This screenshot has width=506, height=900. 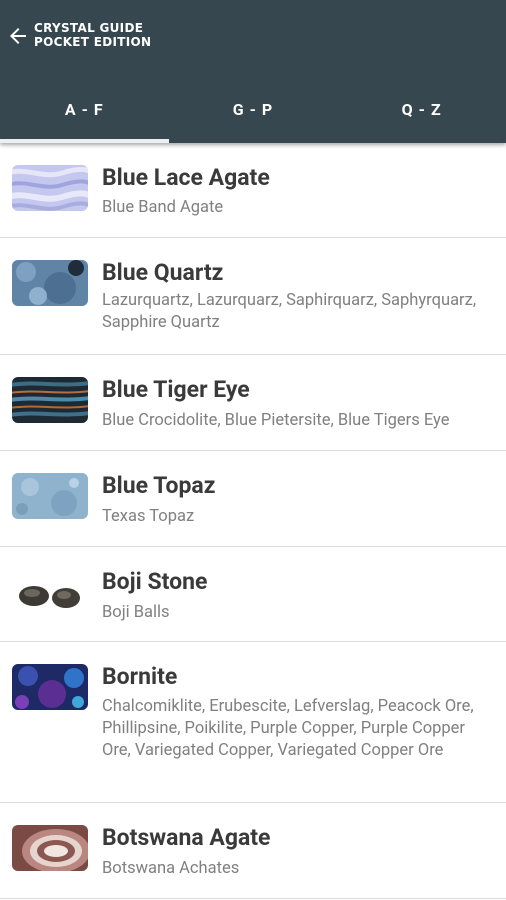 I want to click on blue-tiger-eye-image, so click(x=50, y=400).